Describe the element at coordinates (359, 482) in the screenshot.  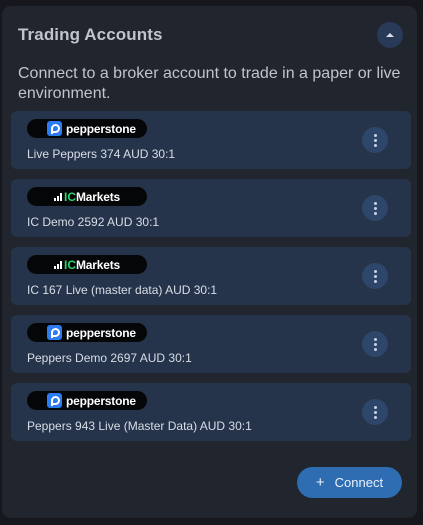
I see `connect-button-label: Connect` at that location.